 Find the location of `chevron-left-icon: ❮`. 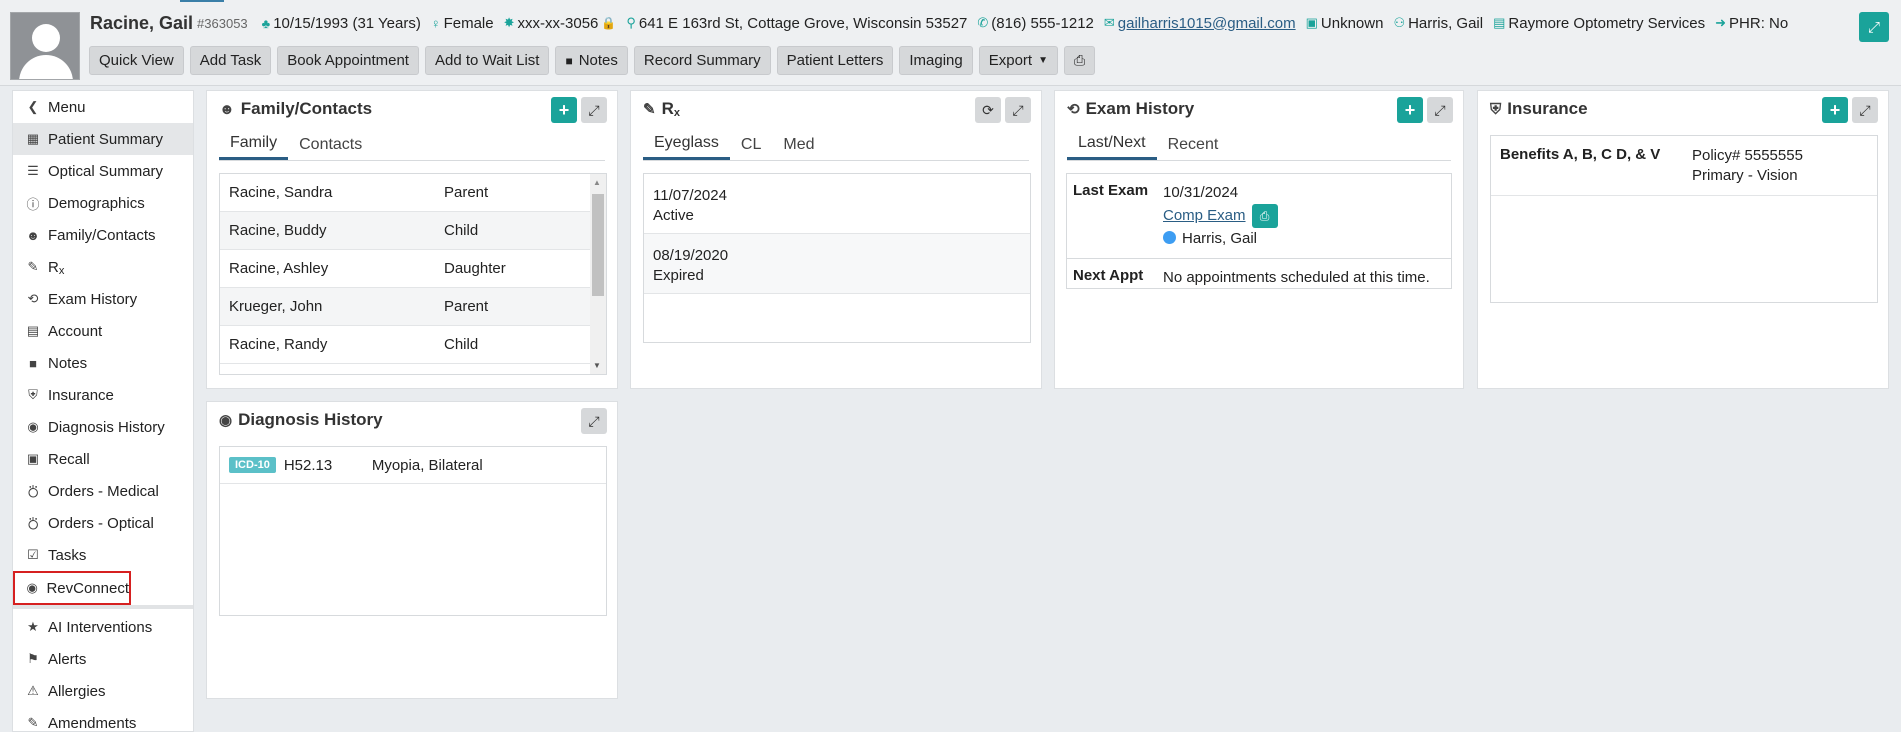

chevron-left-icon: ❮ is located at coordinates (33, 106).